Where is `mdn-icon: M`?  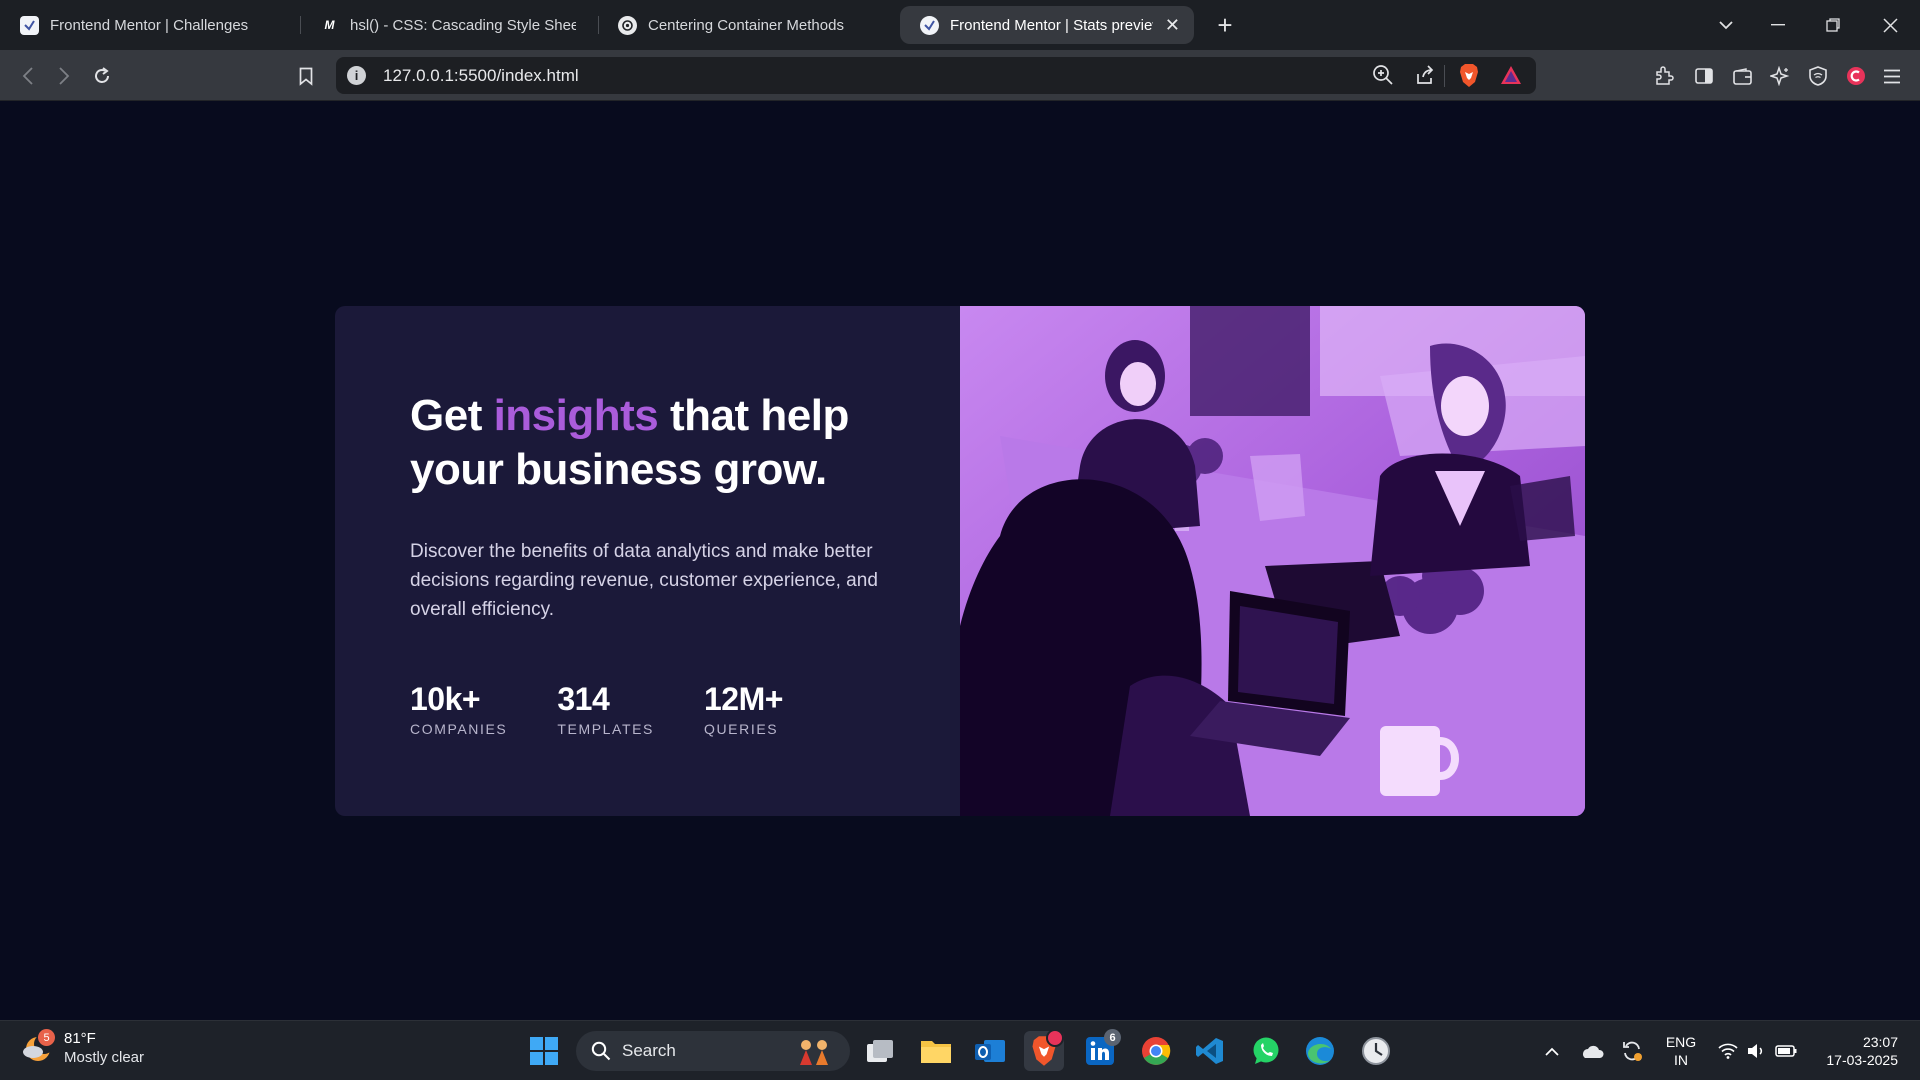
mdn-icon: M is located at coordinates (329, 25).